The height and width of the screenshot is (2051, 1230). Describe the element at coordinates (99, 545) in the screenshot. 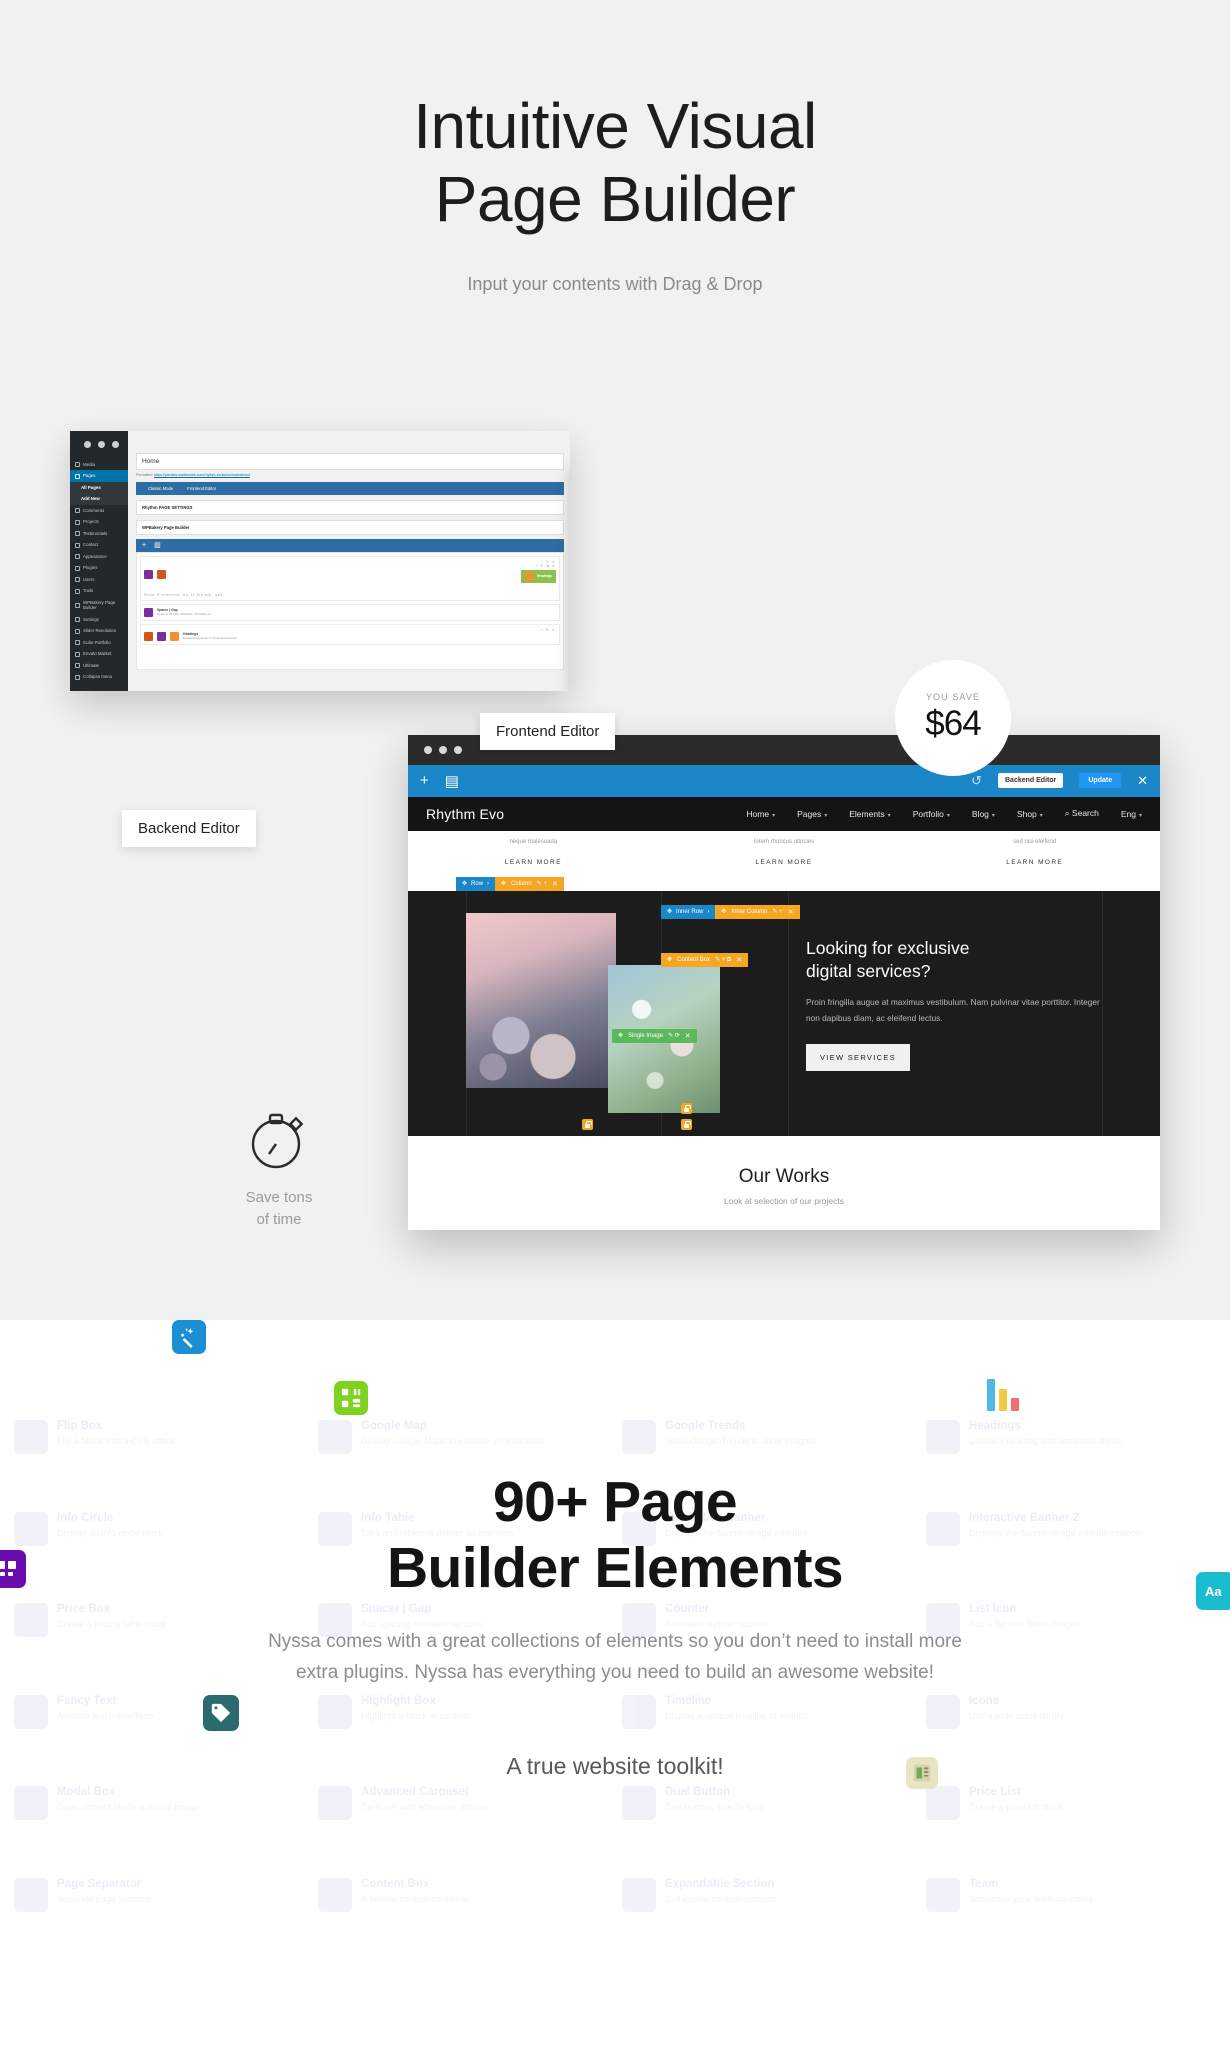

I see `sidebar-item-contact: Contact` at that location.